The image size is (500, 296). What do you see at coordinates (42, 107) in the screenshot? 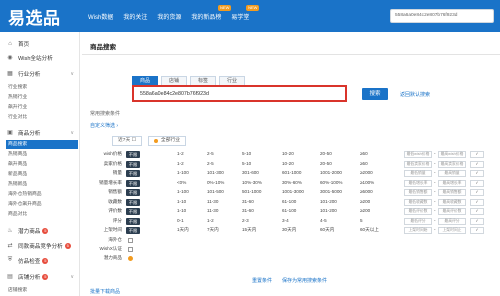
I see `sidebar-sub-rising-industry: 飙升行业` at bounding box center [42, 107].